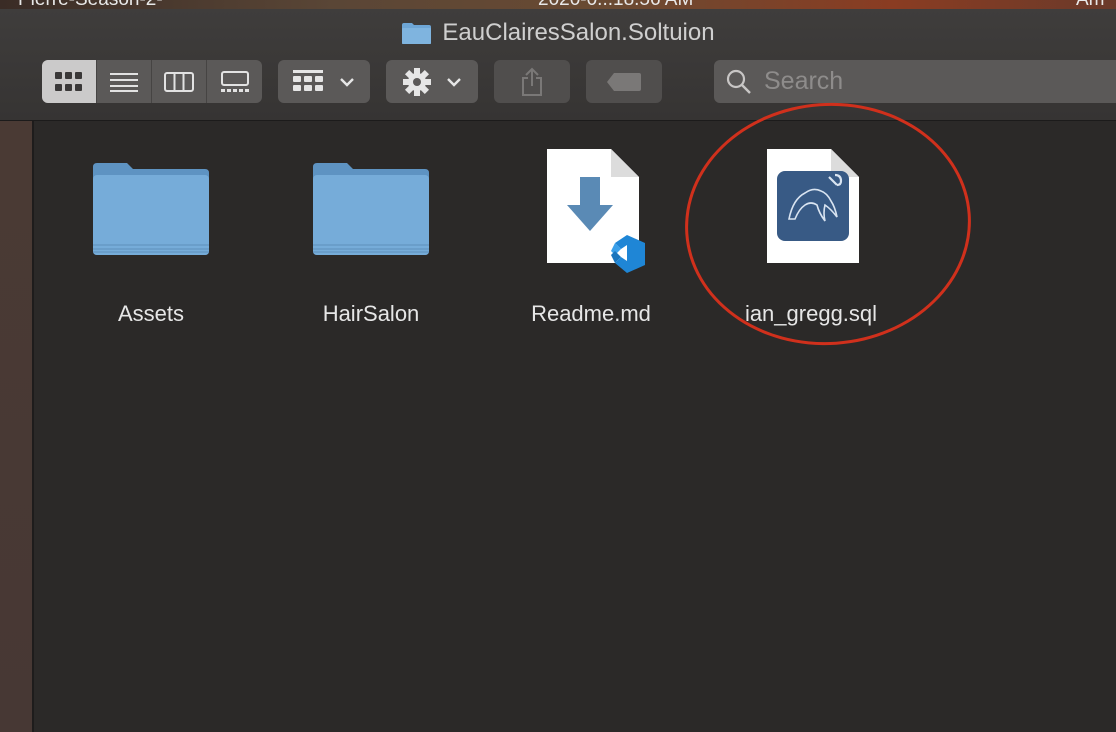  What do you see at coordinates (738, 81) in the screenshot?
I see `search-icon` at bounding box center [738, 81].